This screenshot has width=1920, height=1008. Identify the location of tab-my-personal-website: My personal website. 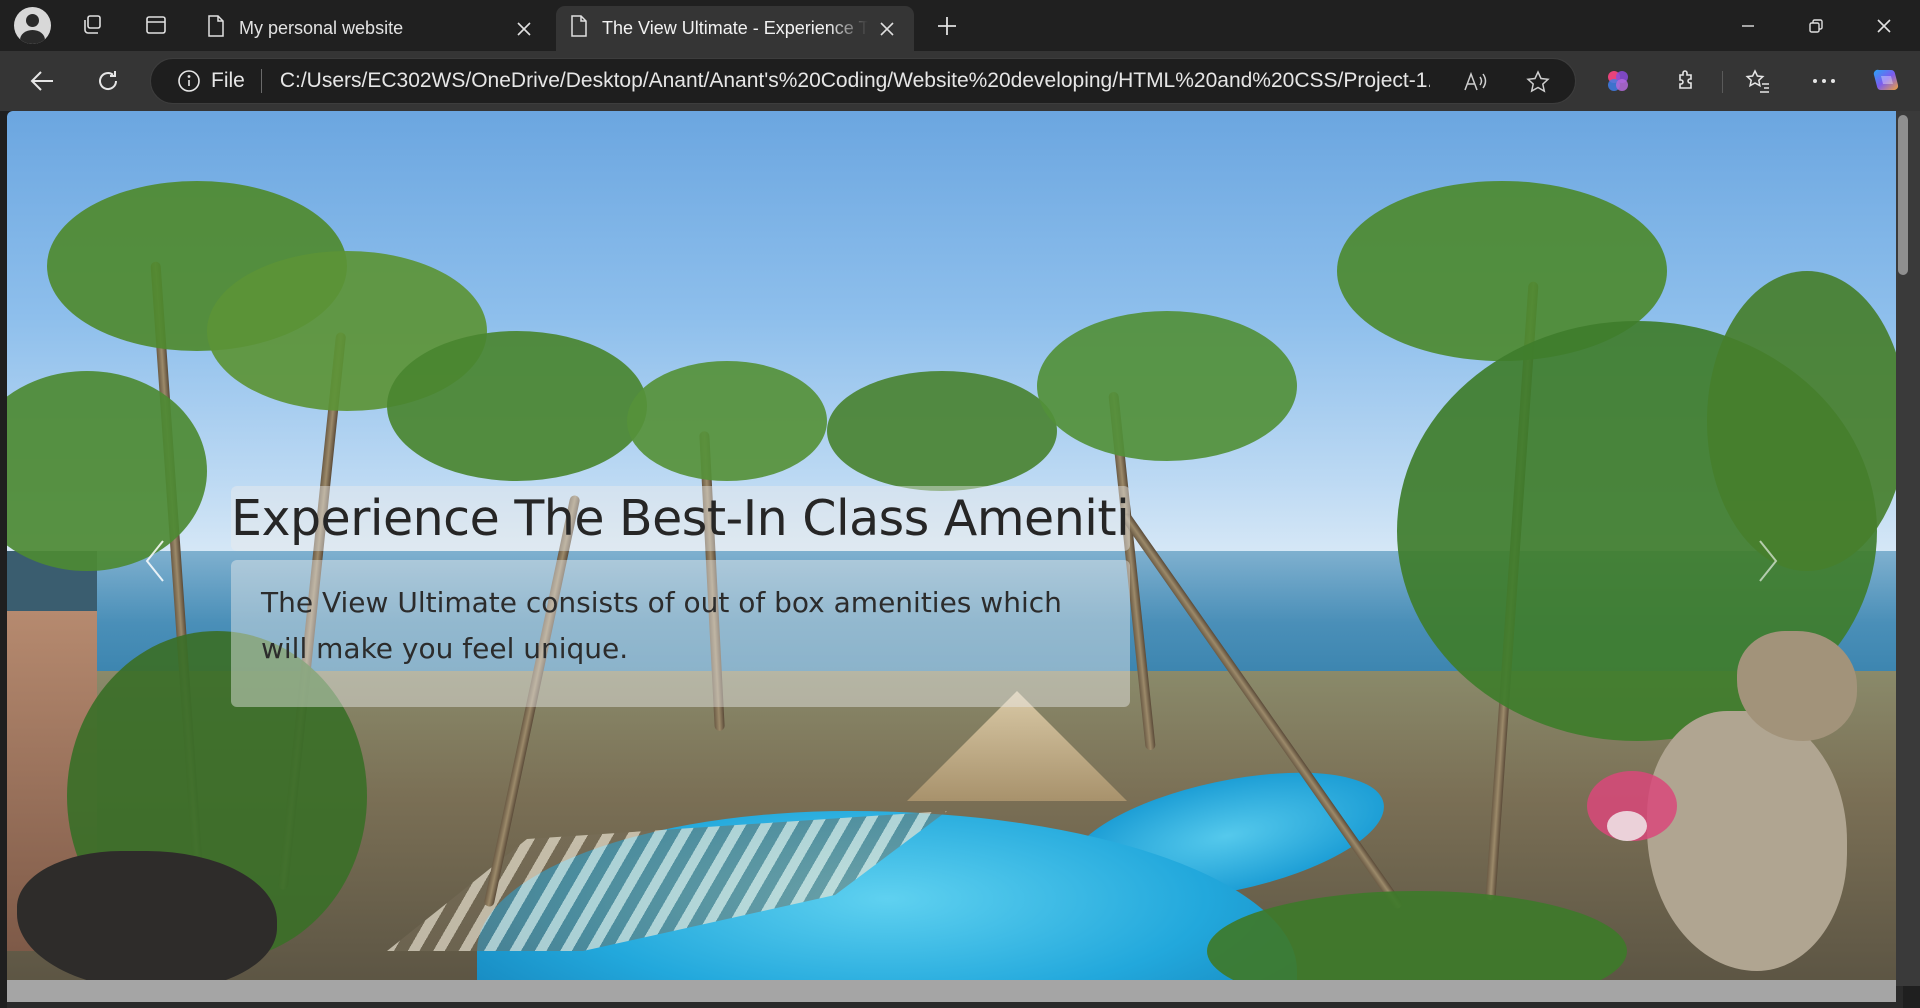
(372, 28).